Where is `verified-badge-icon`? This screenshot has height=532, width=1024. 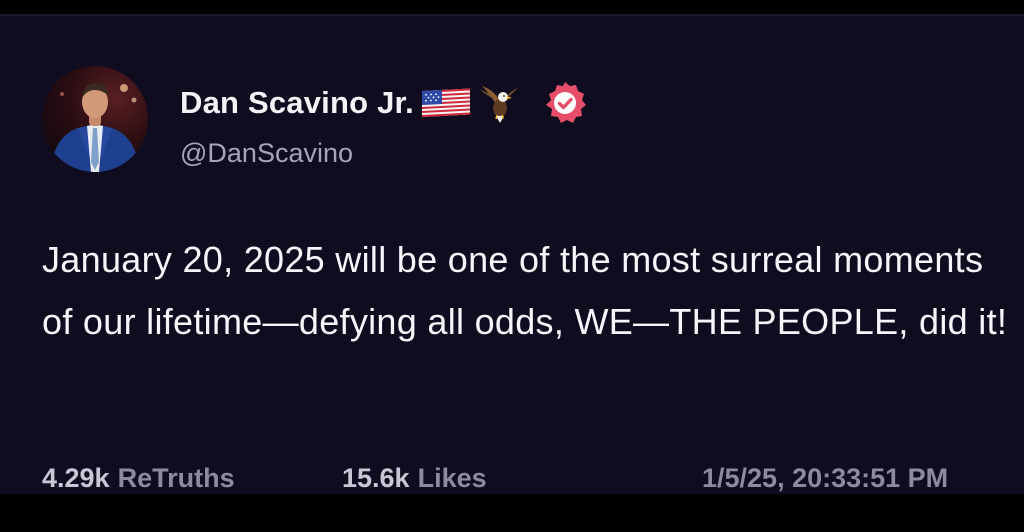 verified-badge-icon is located at coordinates (565, 103).